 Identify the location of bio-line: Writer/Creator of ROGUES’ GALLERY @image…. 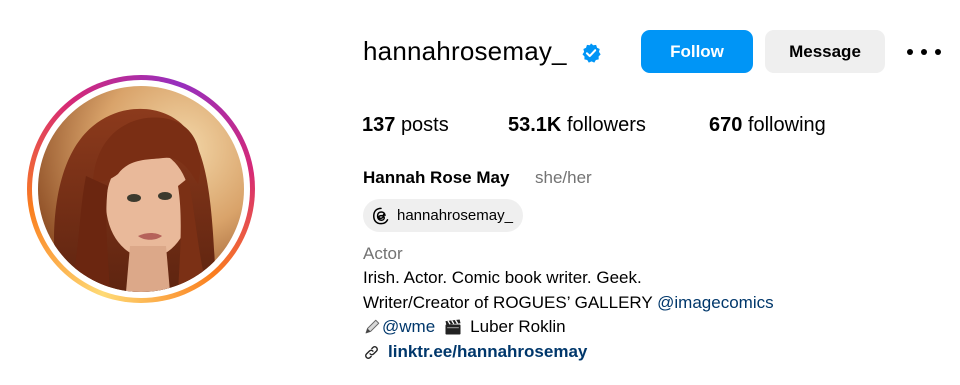
(568, 303).